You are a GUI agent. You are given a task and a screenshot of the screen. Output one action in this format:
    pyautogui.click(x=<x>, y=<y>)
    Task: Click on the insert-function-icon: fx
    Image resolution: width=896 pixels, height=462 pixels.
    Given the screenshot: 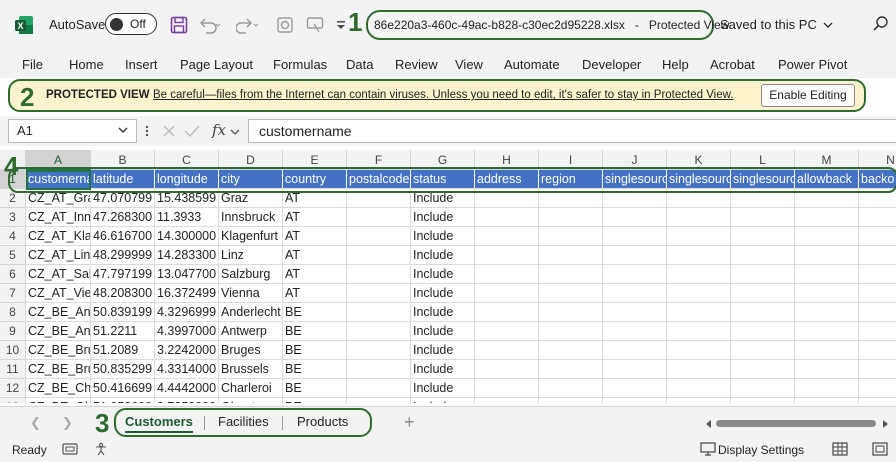 What is the action you would take?
    pyautogui.click(x=219, y=130)
    